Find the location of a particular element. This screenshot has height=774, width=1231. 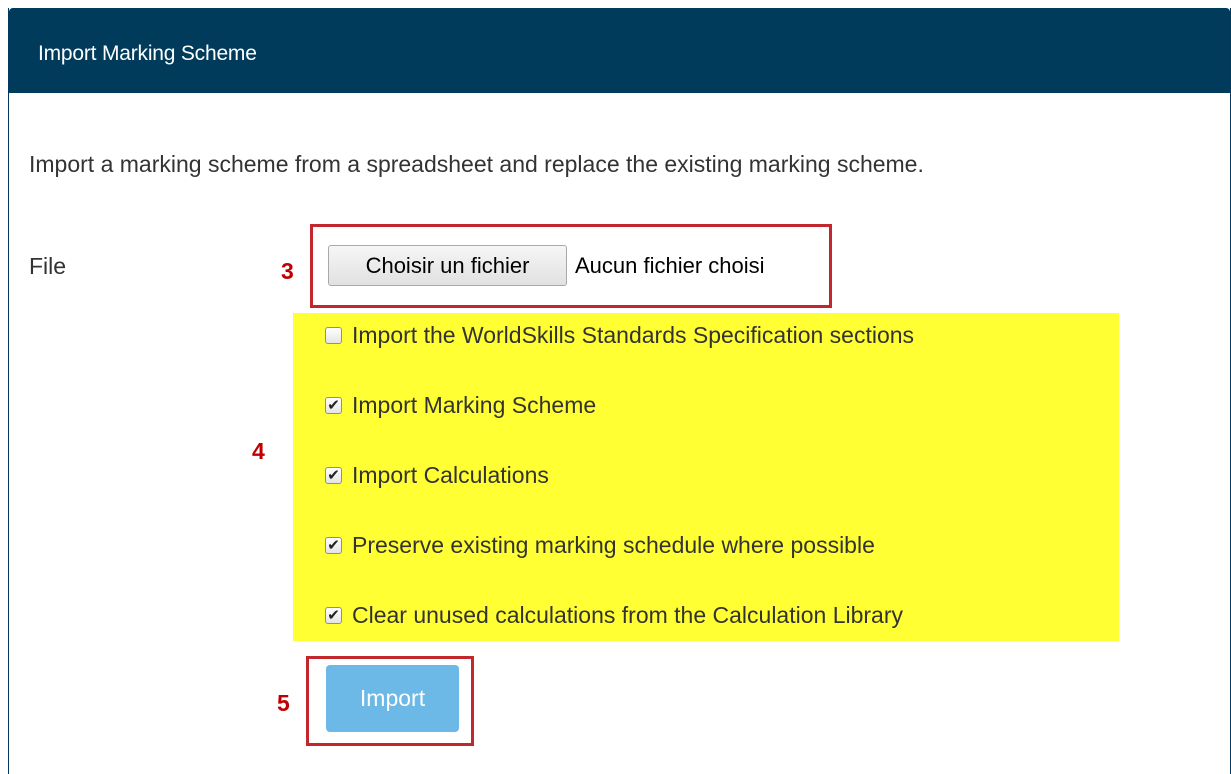

panel-title: Import Marking Scheme is located at coordinates (147, 53).